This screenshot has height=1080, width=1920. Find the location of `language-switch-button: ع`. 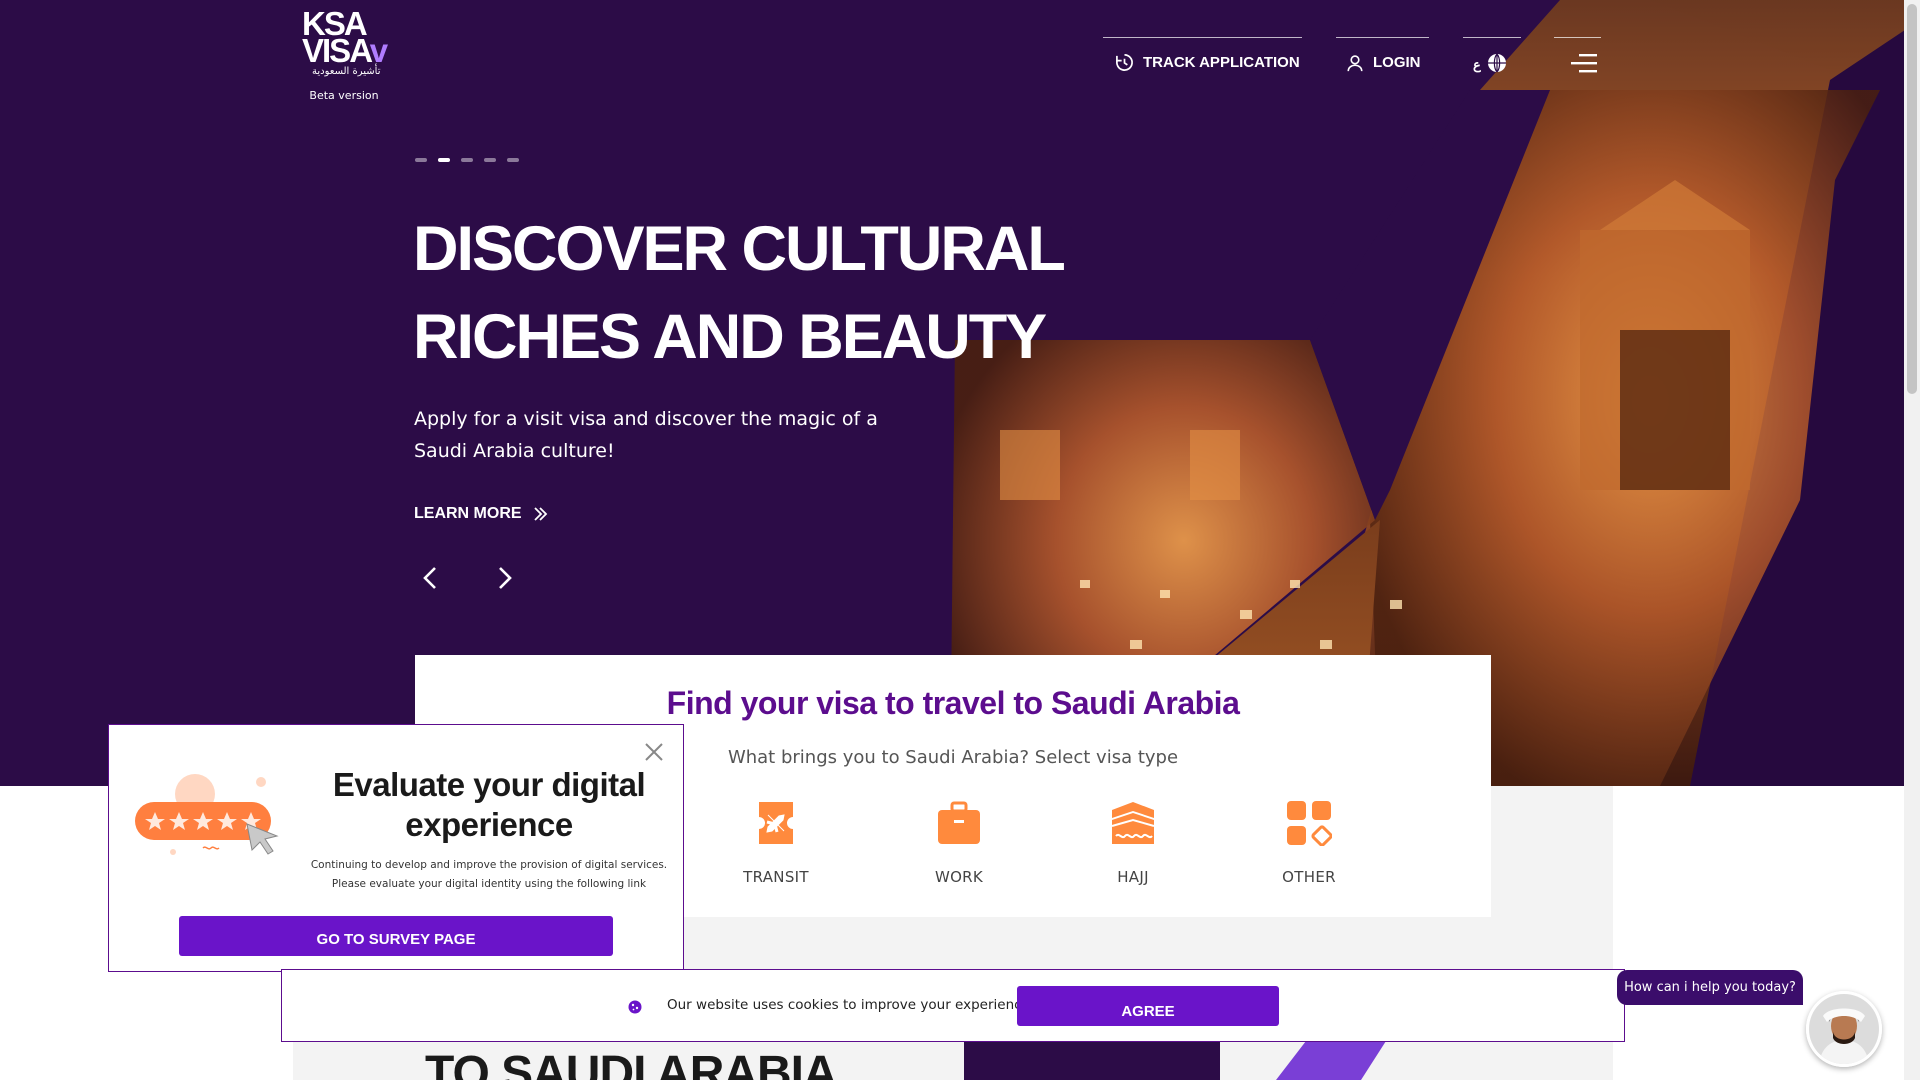

language-switch-button: ع is located at coordinates (1492, 62).